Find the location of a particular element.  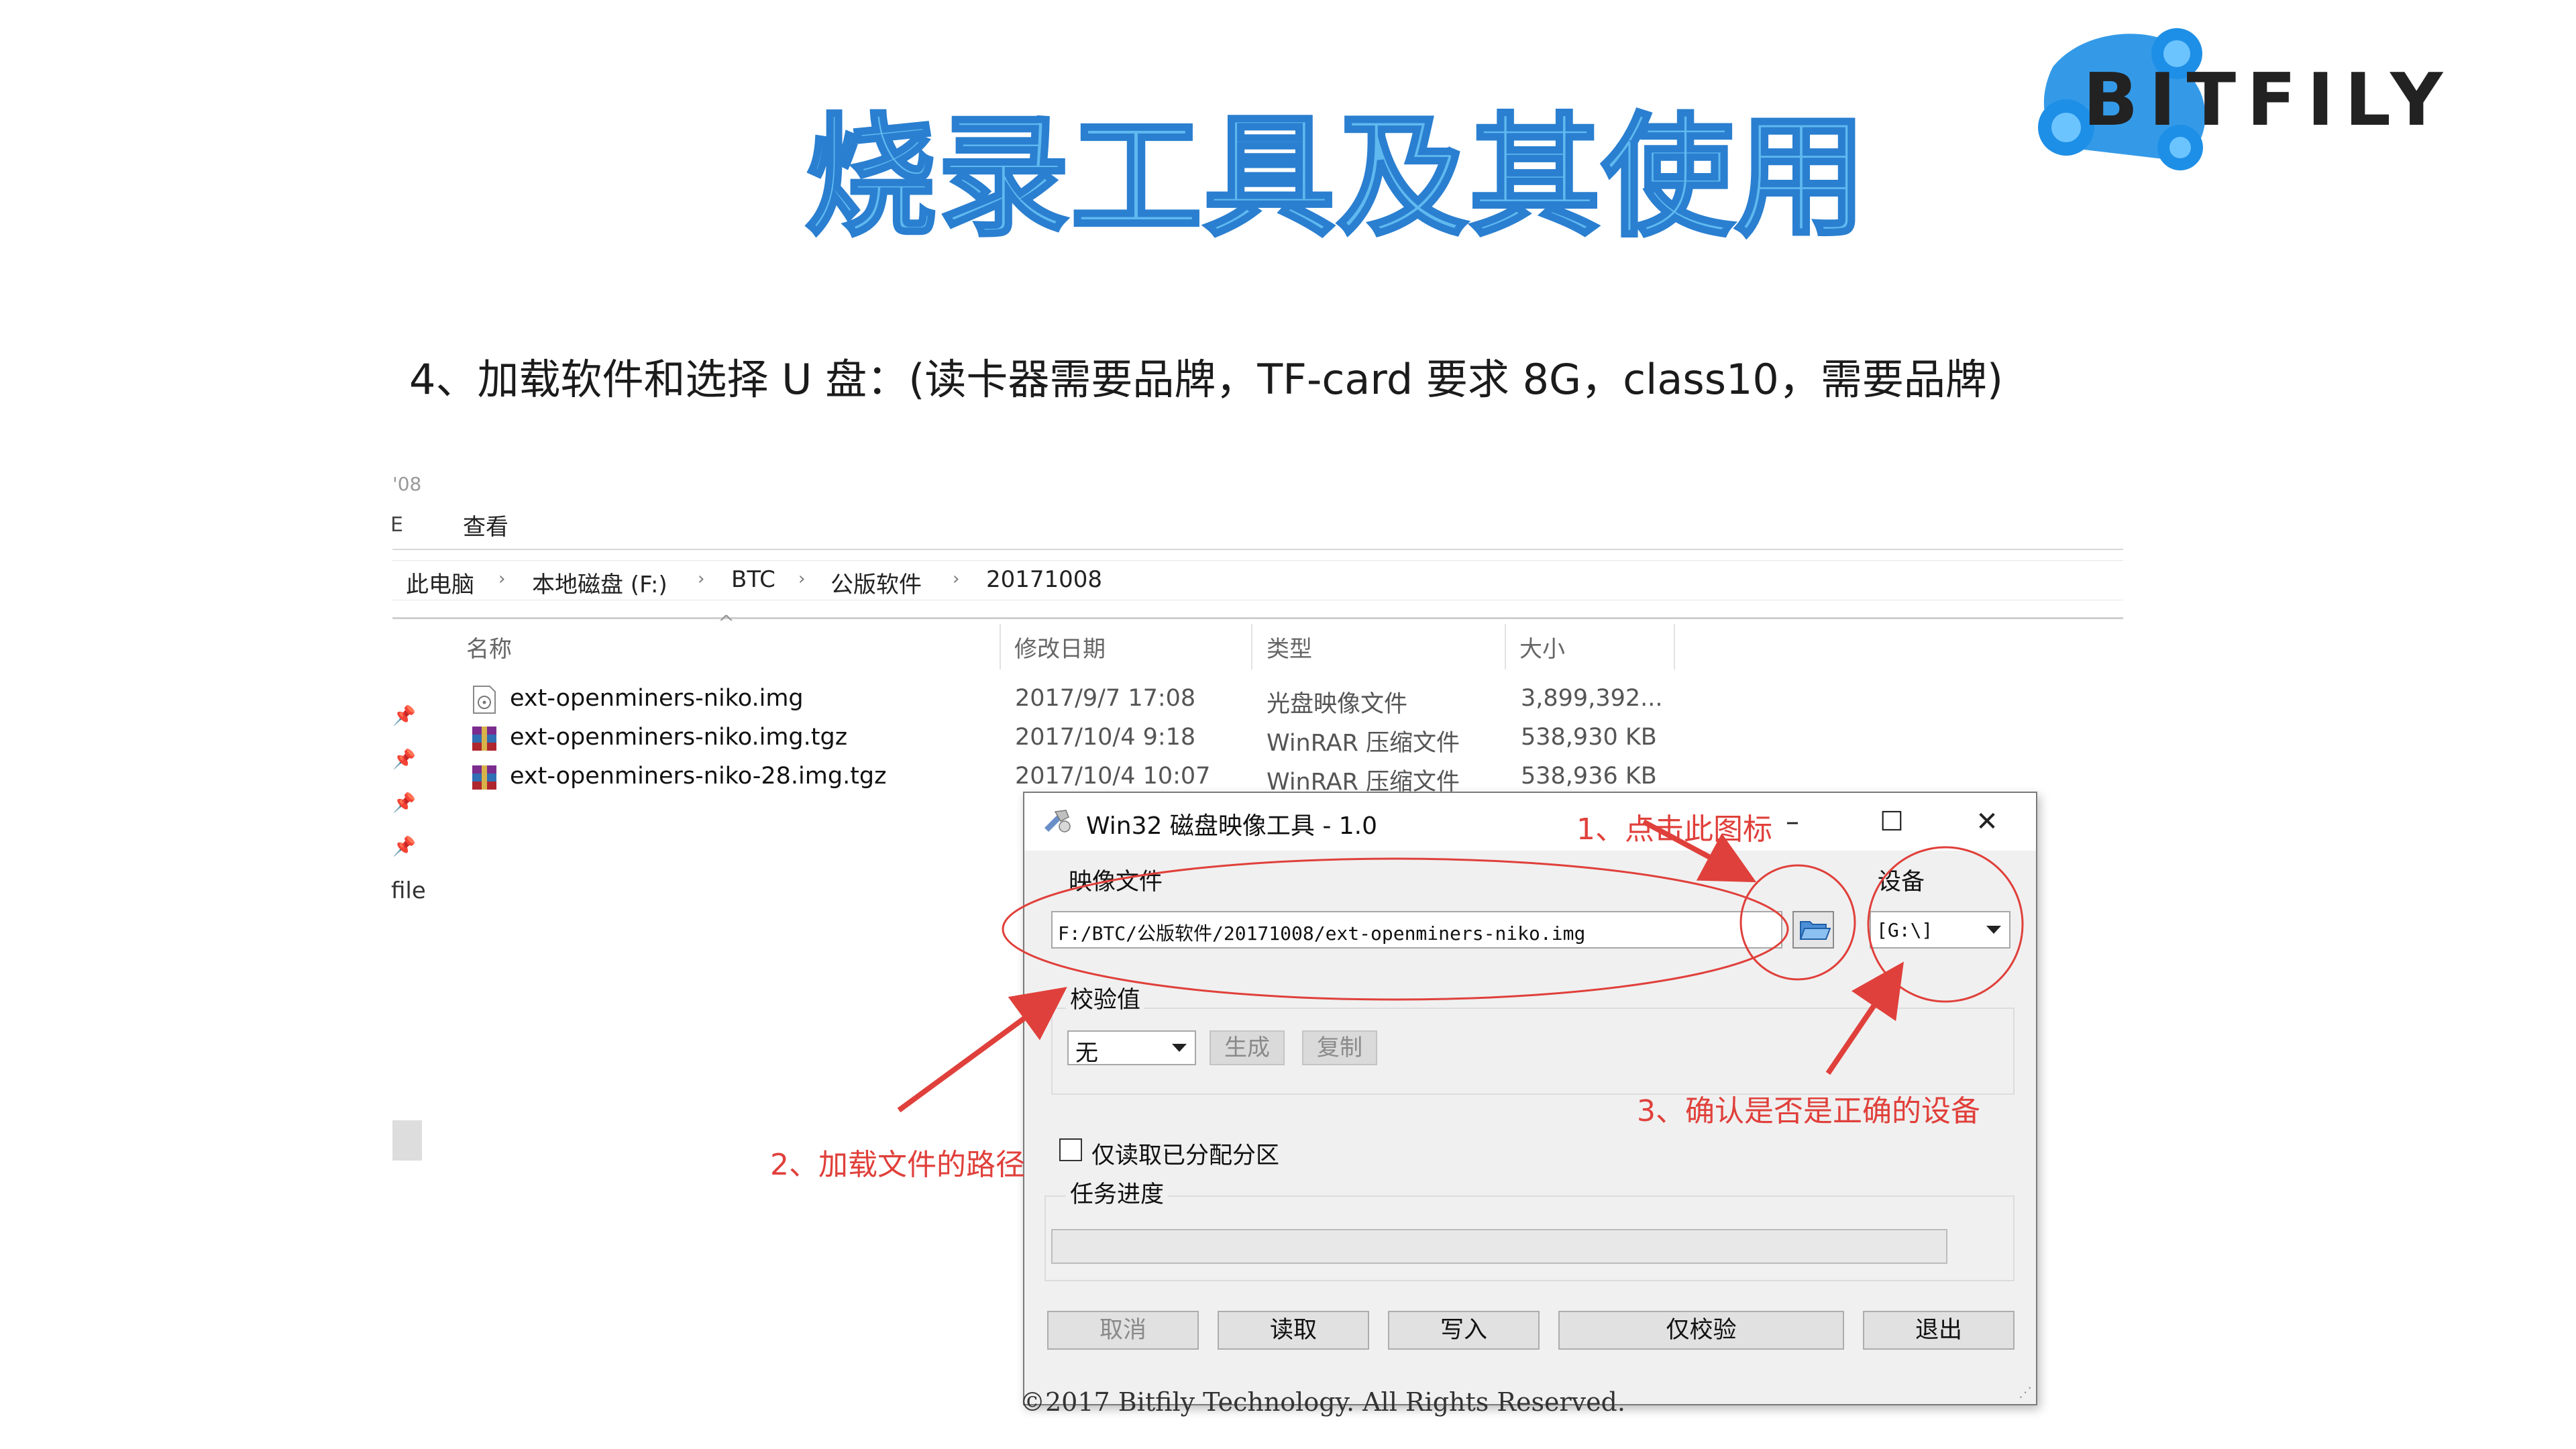

file-size: 538,930 KB is located at coordinates (1589, 737).